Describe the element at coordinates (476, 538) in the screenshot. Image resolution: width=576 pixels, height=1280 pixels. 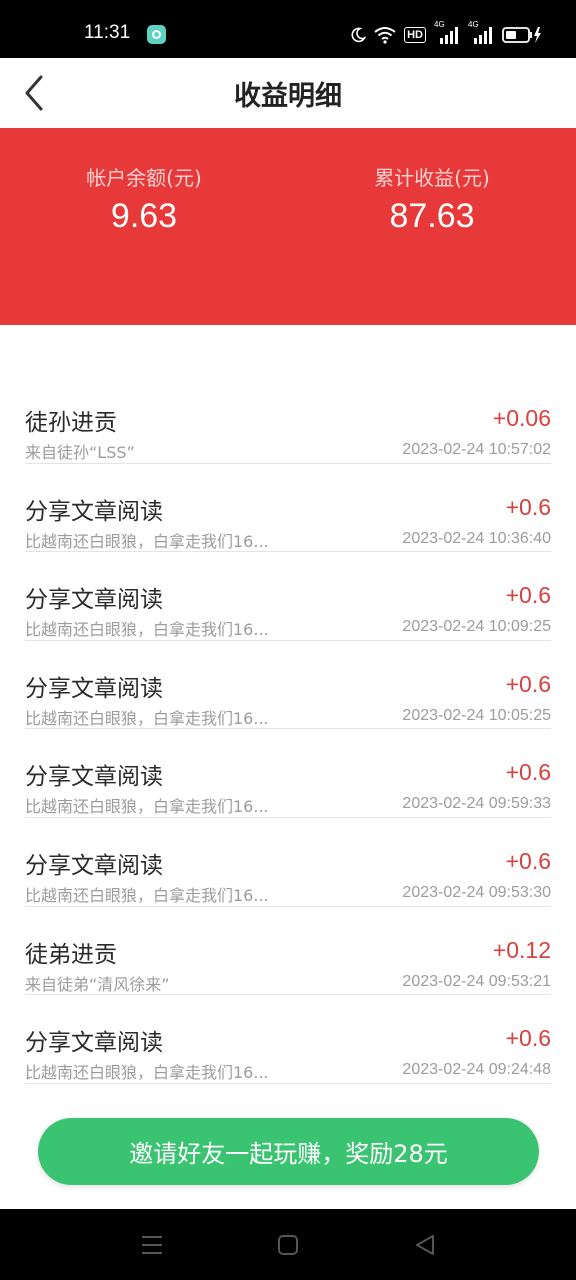
I see `transaction-time: 2023-02-24 10:36:40` at that location.